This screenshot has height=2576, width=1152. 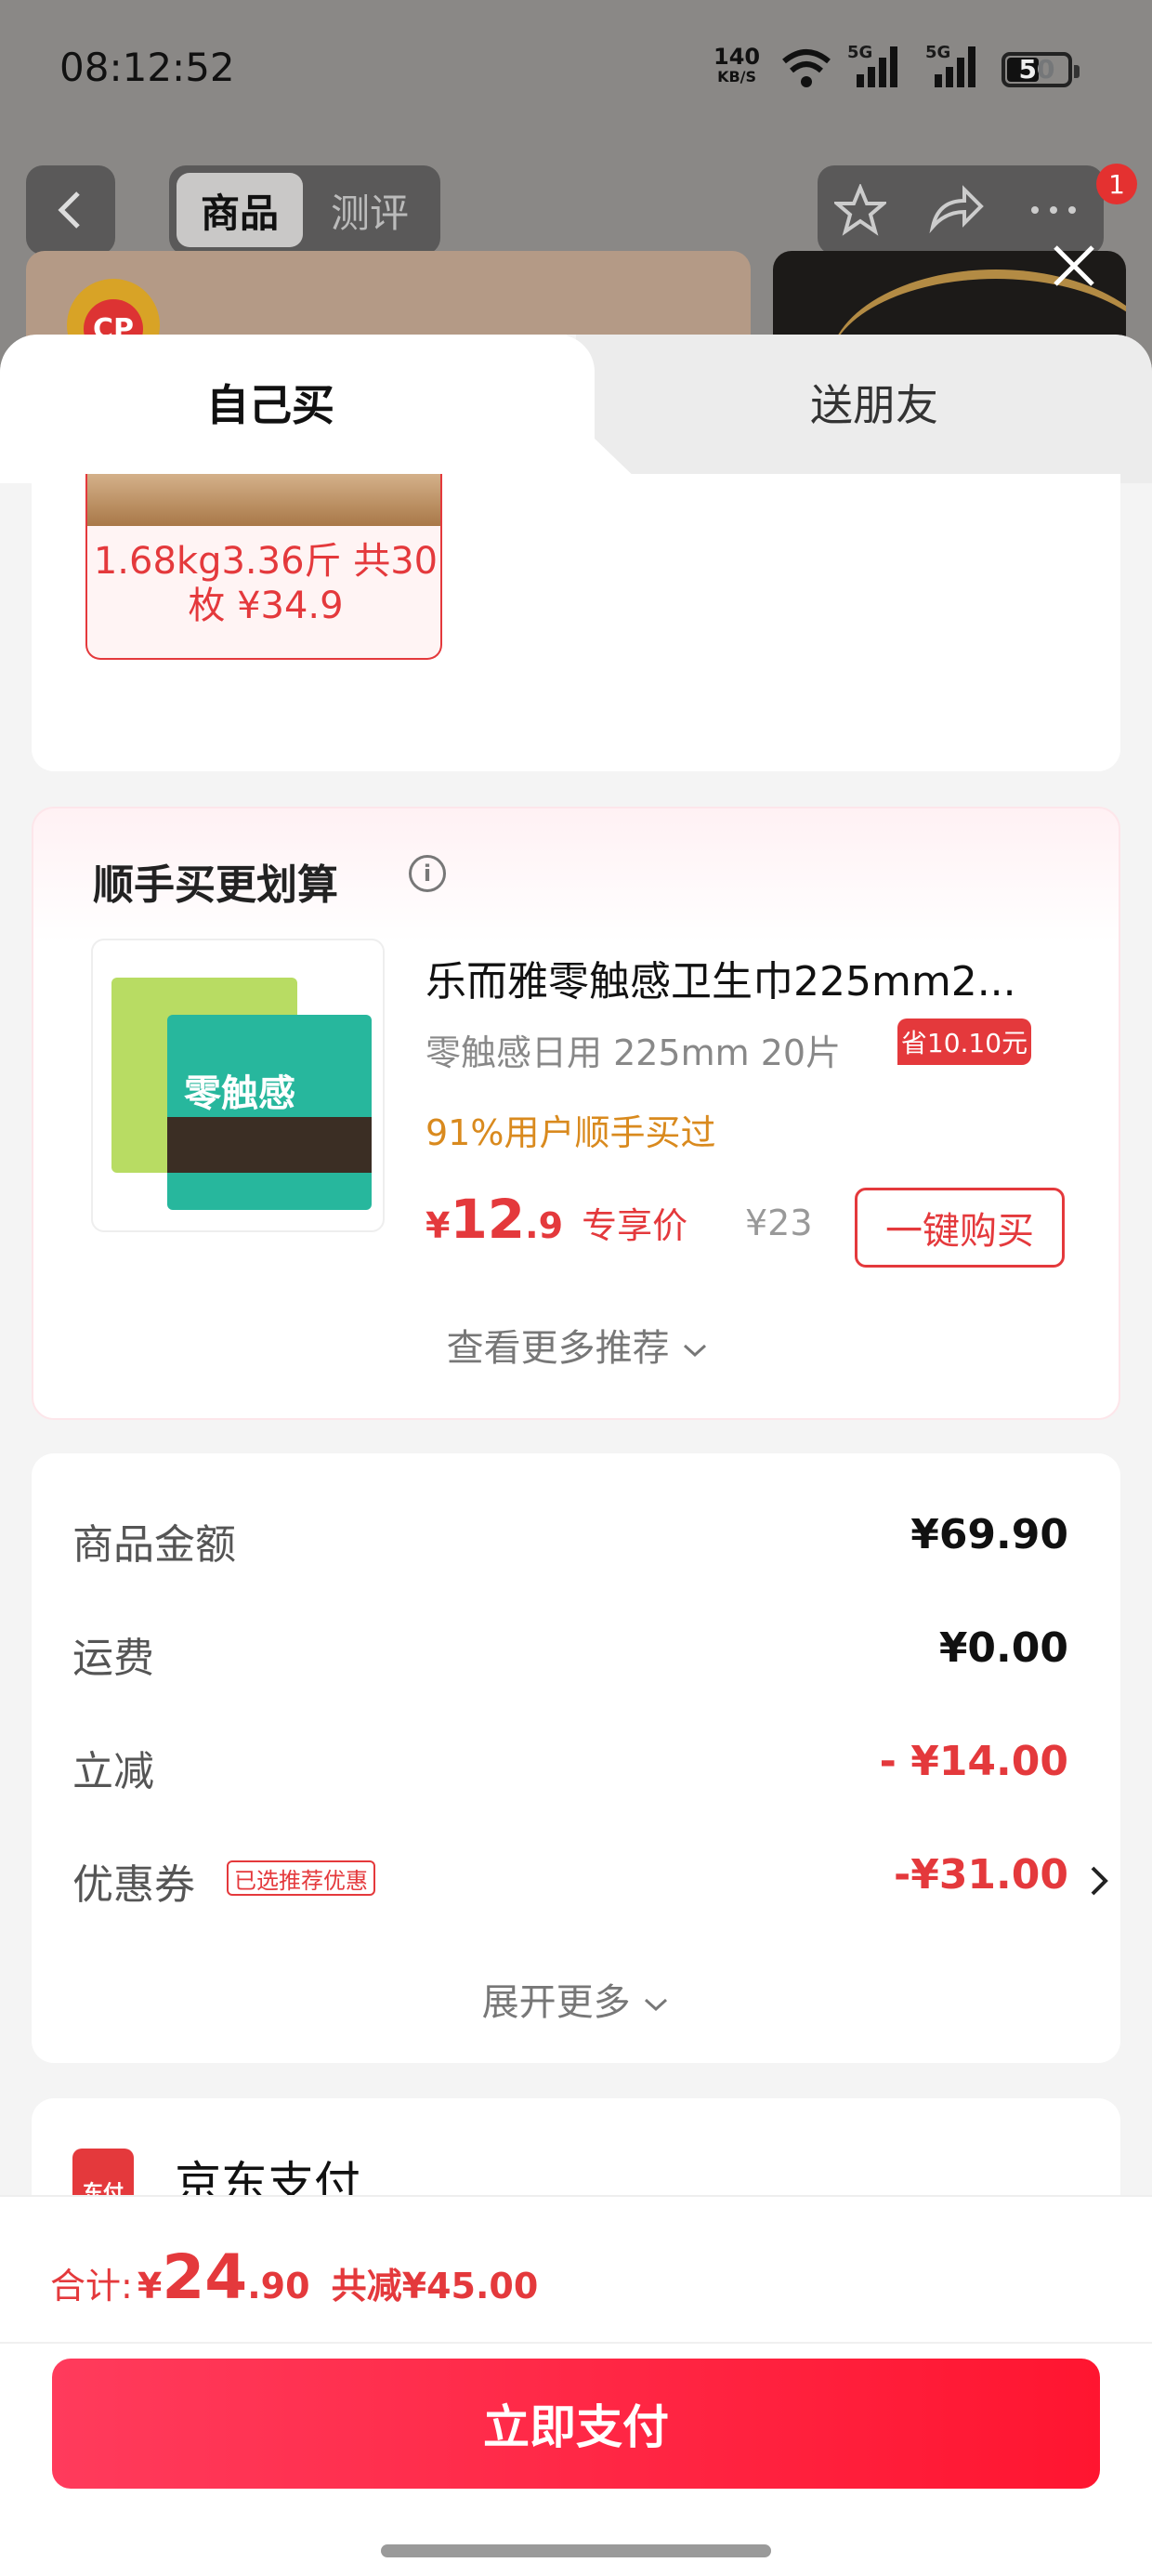 What do you see at coordinates (570, 1649) in the screenshot?
I see `row-shipping: 运费 ¥0.00` at bounding box center [570, 1649].